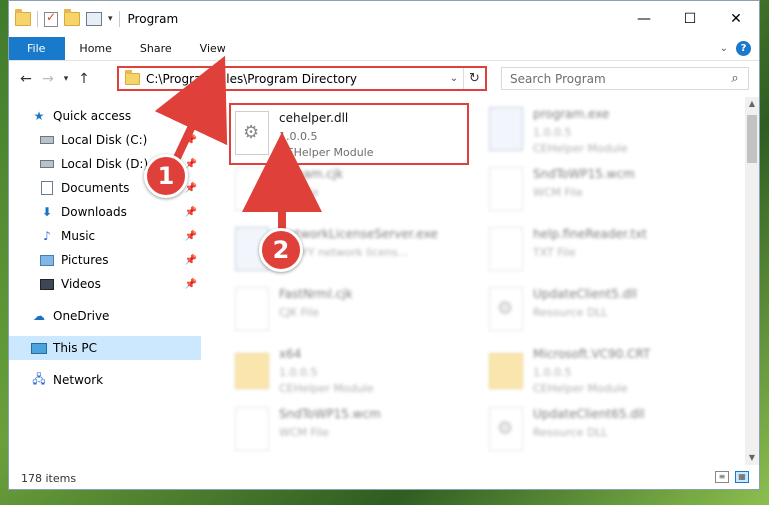 The image size is (769, 505). I want to click on window-controls: — ☐ ✕, so click(690, 19).